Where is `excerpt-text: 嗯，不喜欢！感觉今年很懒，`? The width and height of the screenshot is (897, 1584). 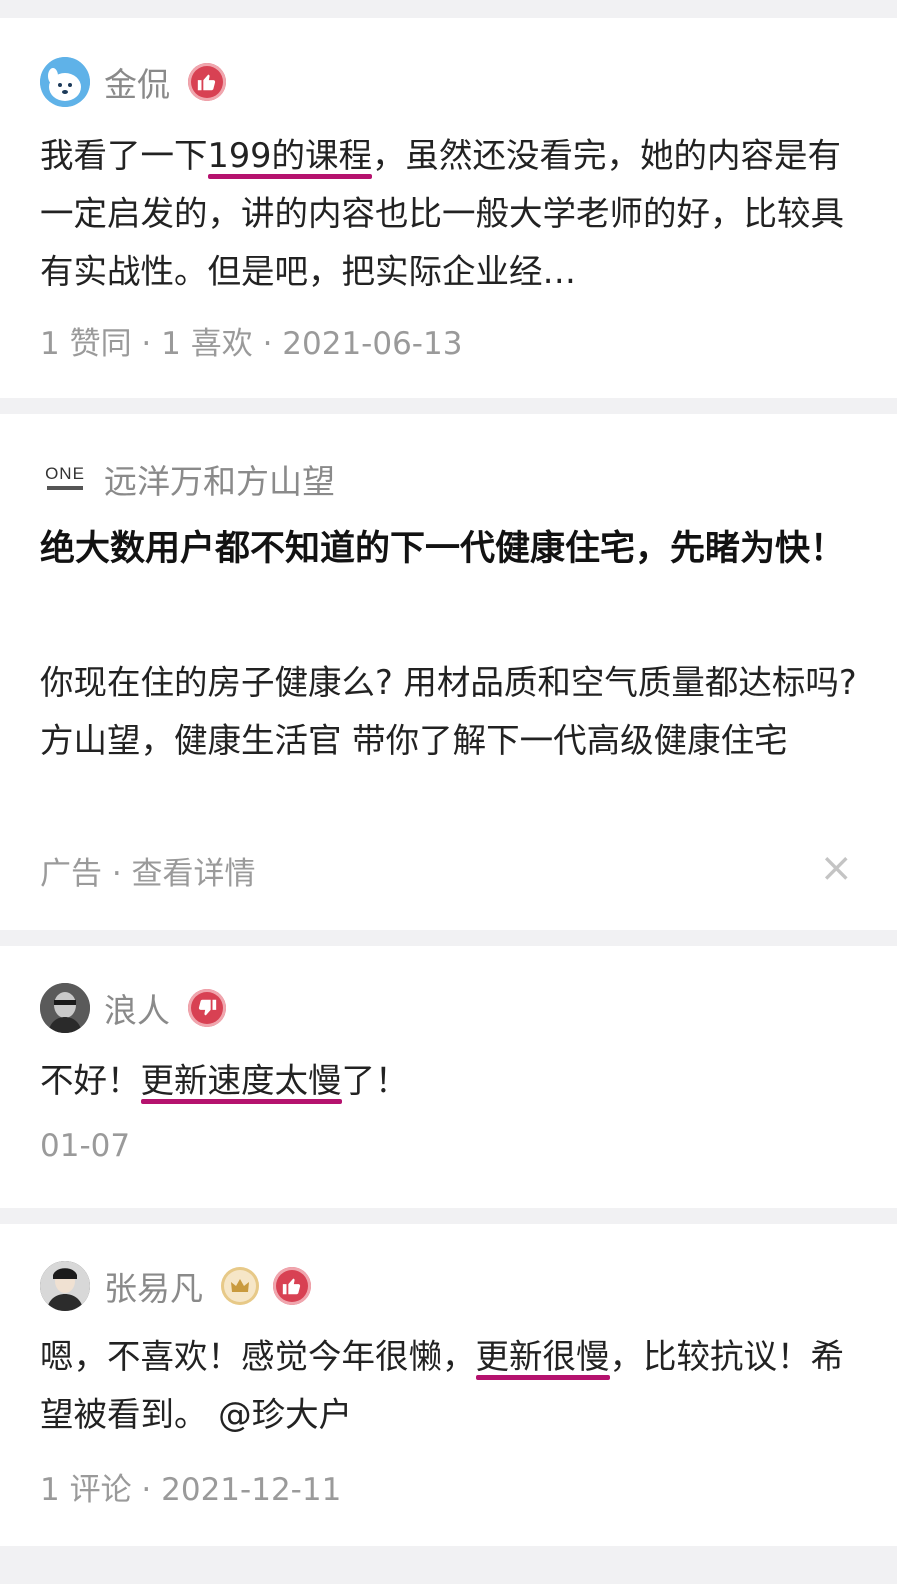 excerpt-text: 嗯，不喜欢！感觉今年很懒， is located at coordinates (258, 1356).